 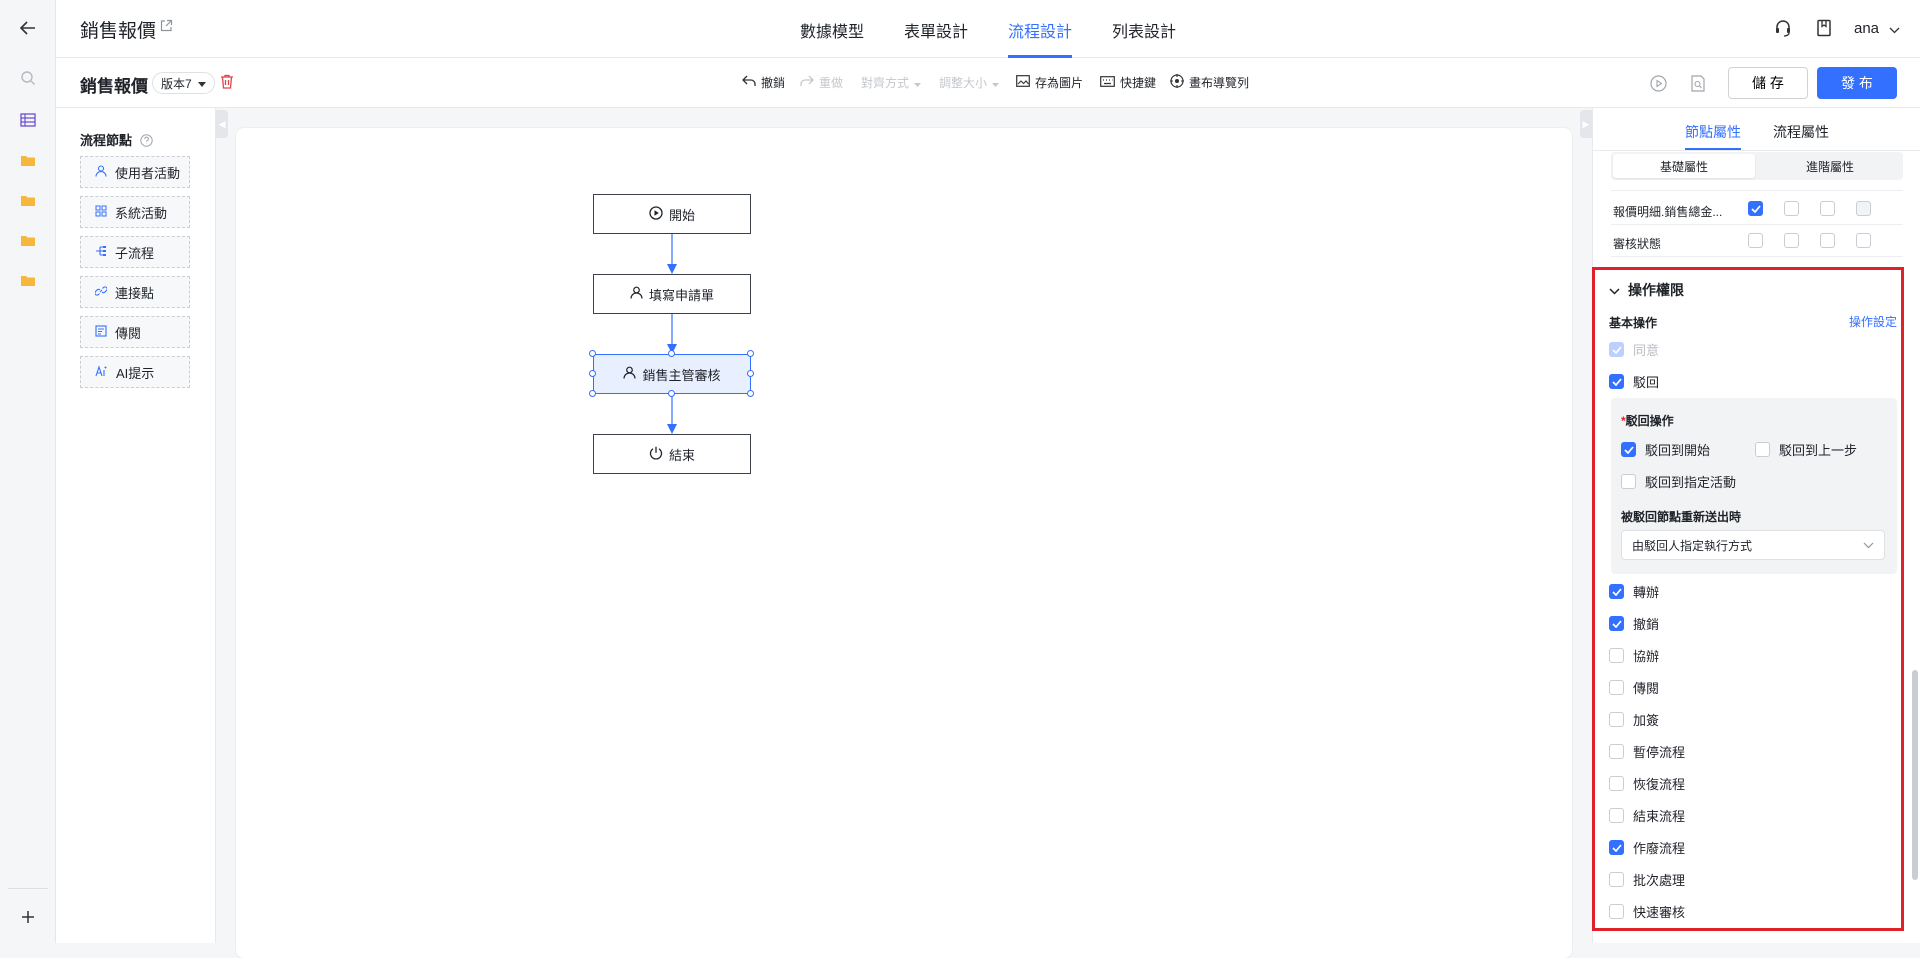 I want to click on flow-node-end: 結束, so click(x=672, y=454).